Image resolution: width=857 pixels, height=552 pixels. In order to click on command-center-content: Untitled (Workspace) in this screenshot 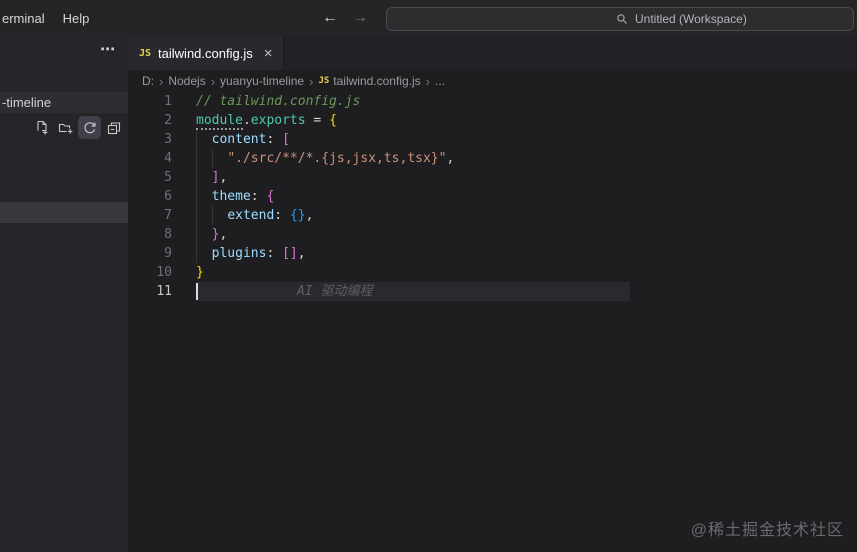, I will do `click(681, 19)`.